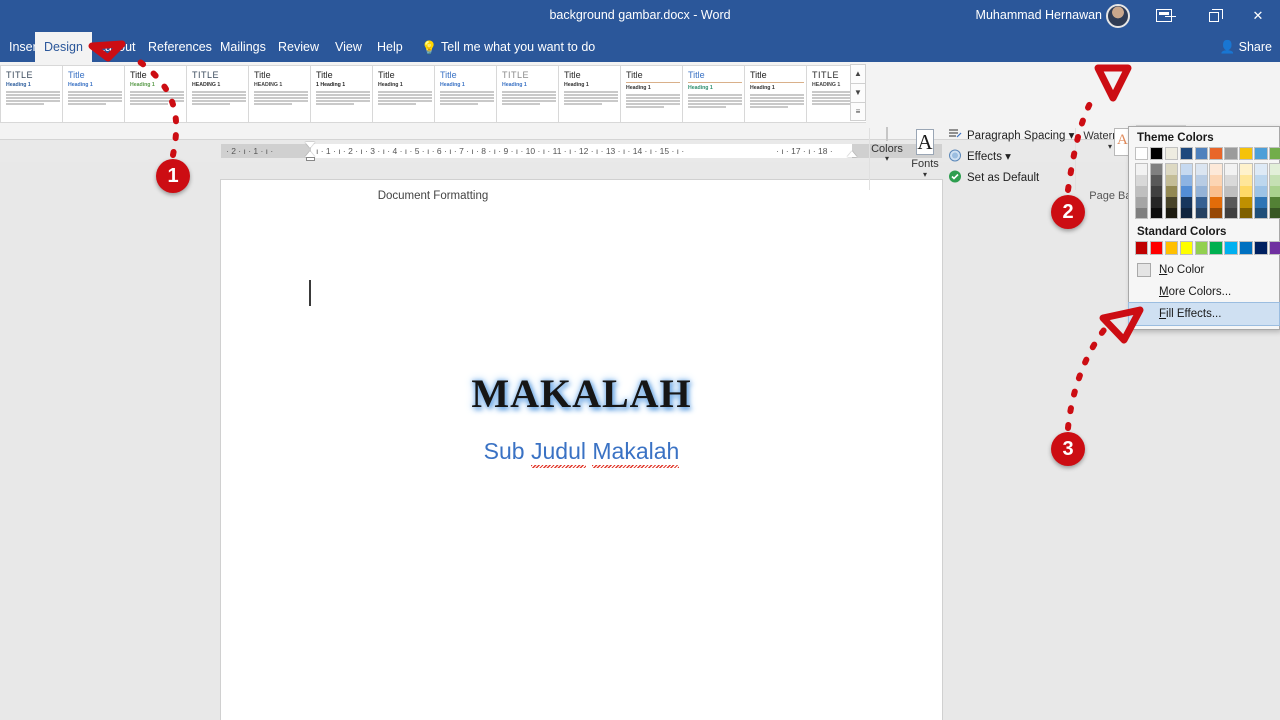  I want to click on theme-colors-grid, so click(1204, 183).